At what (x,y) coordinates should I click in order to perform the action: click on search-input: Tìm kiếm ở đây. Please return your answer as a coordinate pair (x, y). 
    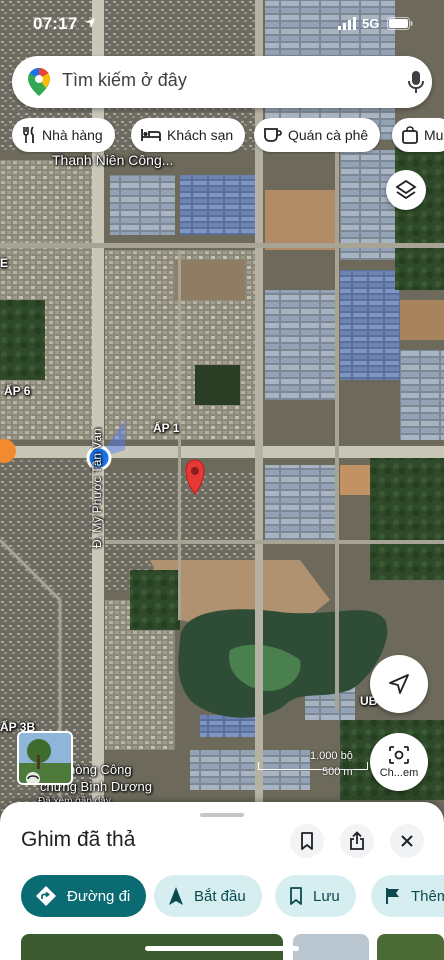
    Looking at the image, I should click on (124, 80).